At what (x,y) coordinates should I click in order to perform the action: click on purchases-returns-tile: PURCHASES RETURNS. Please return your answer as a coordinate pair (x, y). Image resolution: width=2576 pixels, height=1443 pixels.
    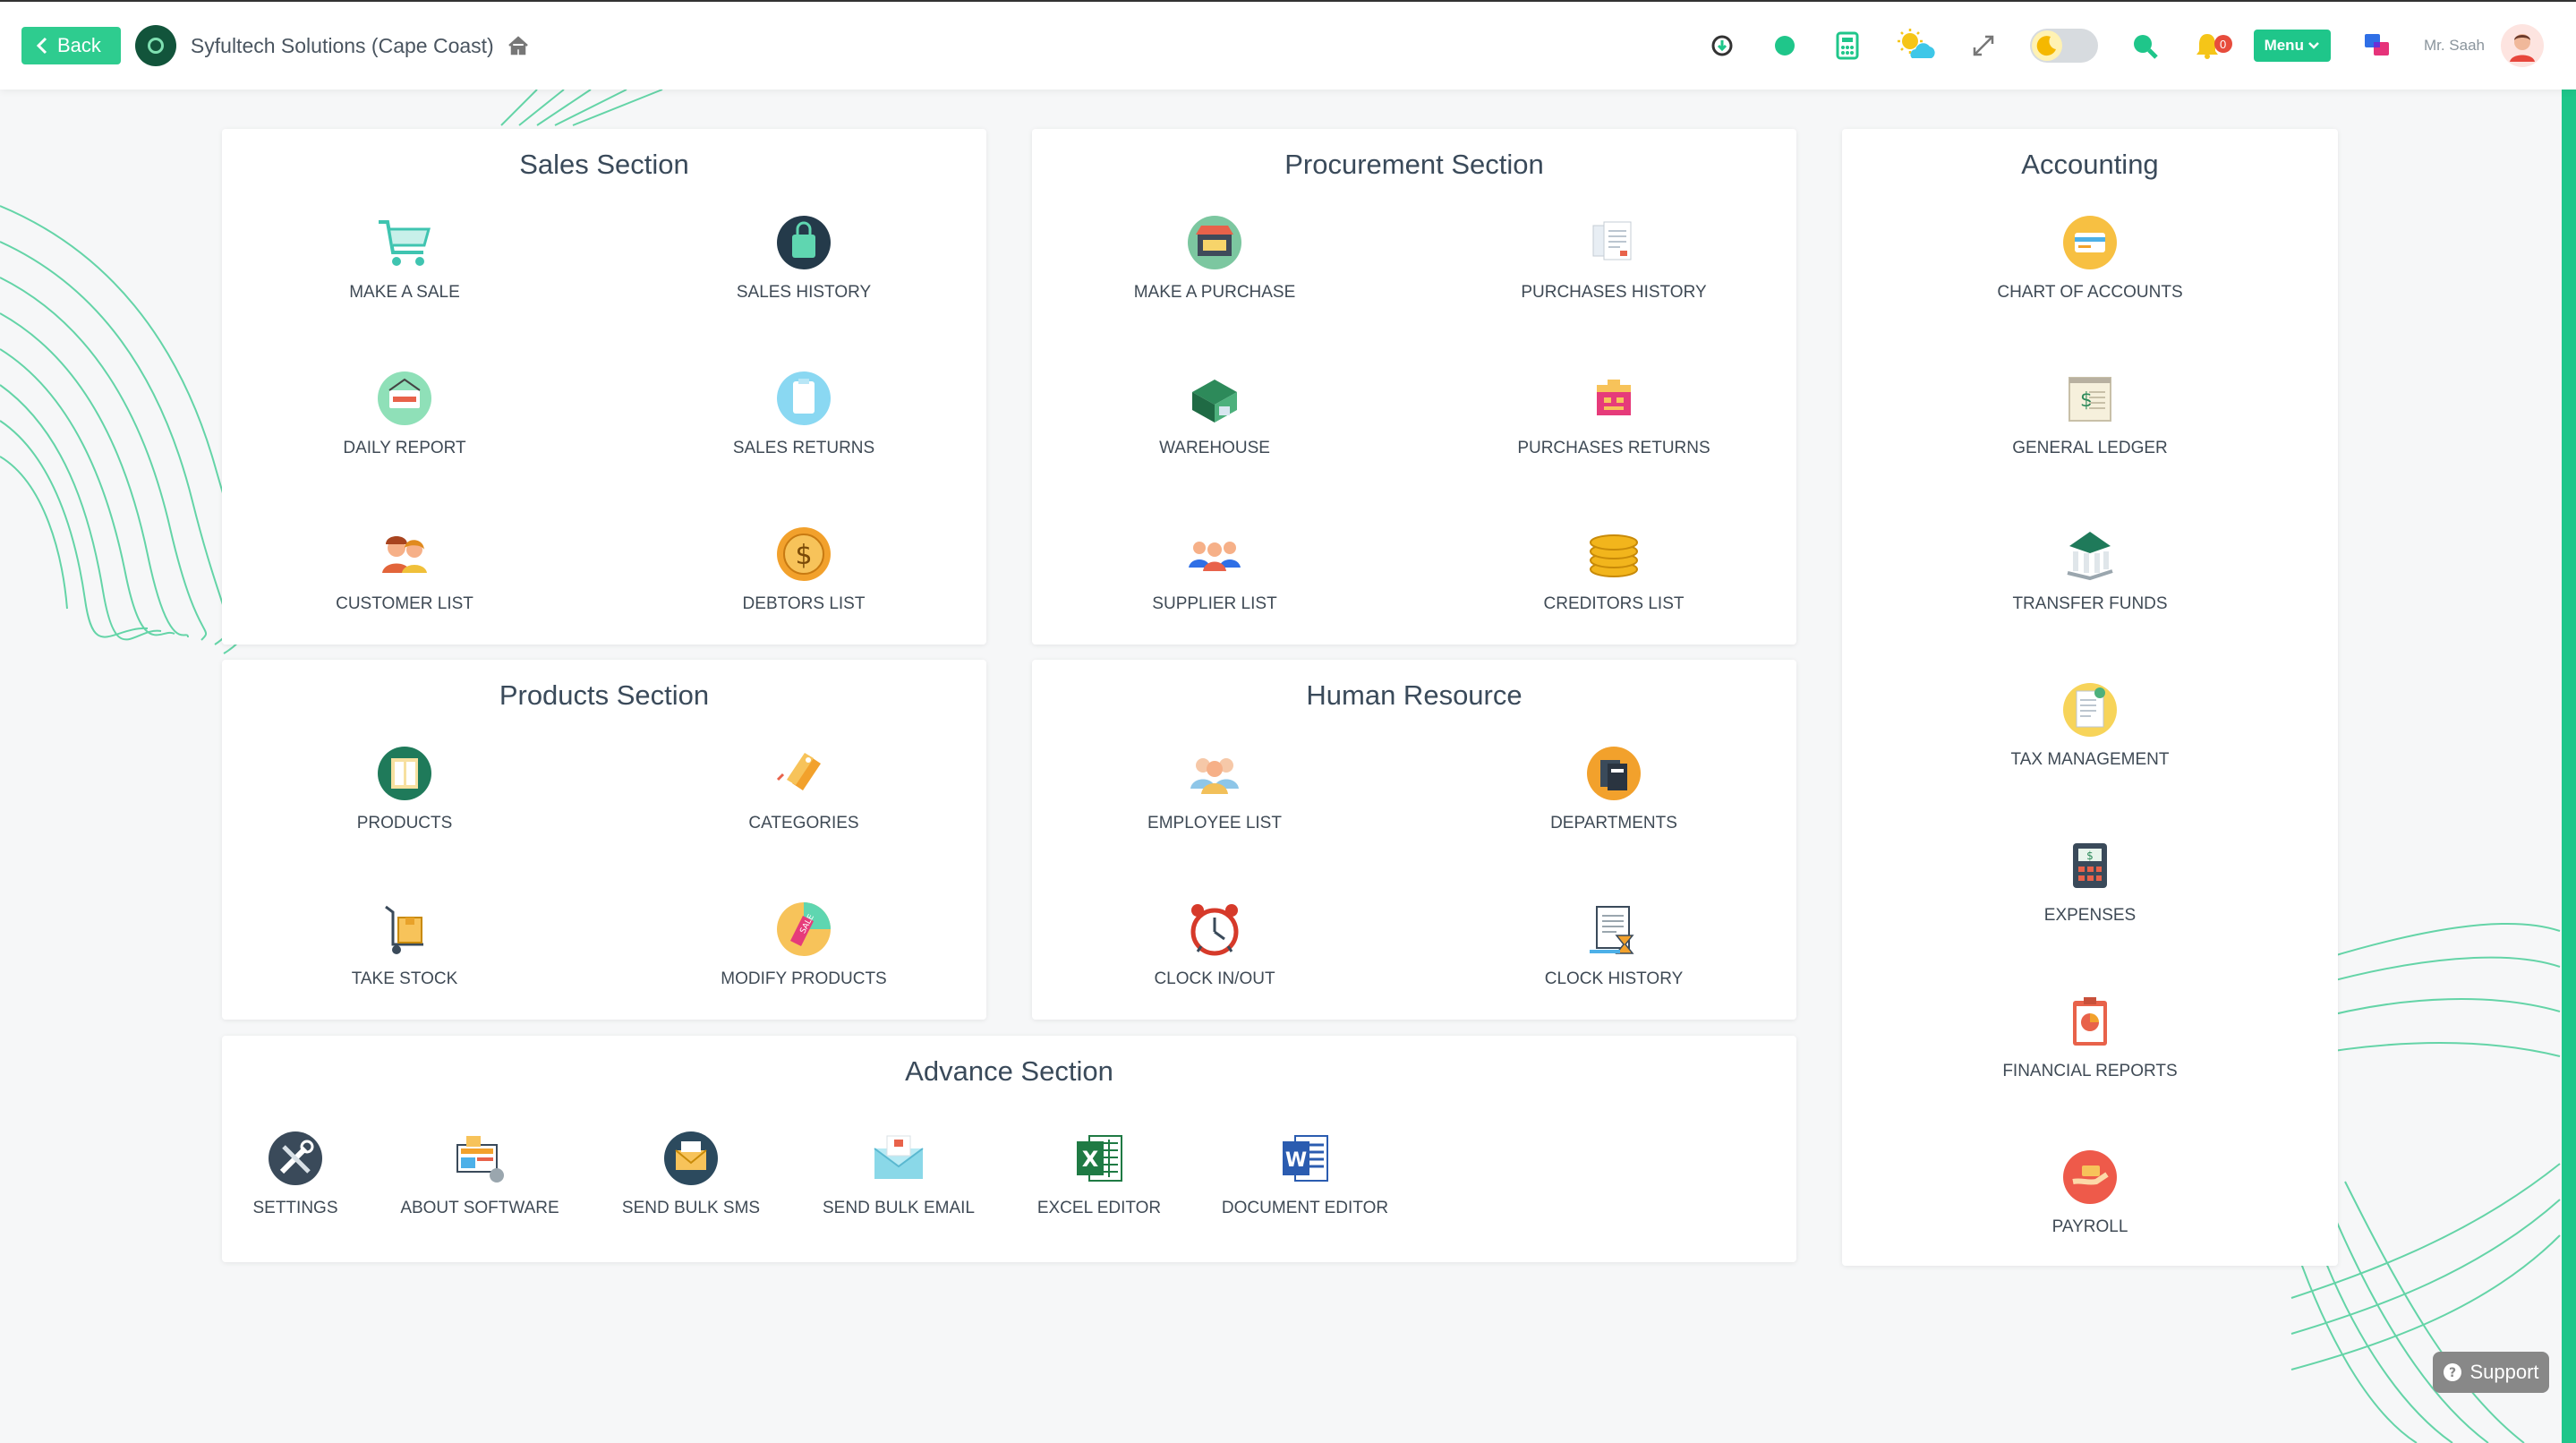
    Looking at the image, I should click on (1614, 413).